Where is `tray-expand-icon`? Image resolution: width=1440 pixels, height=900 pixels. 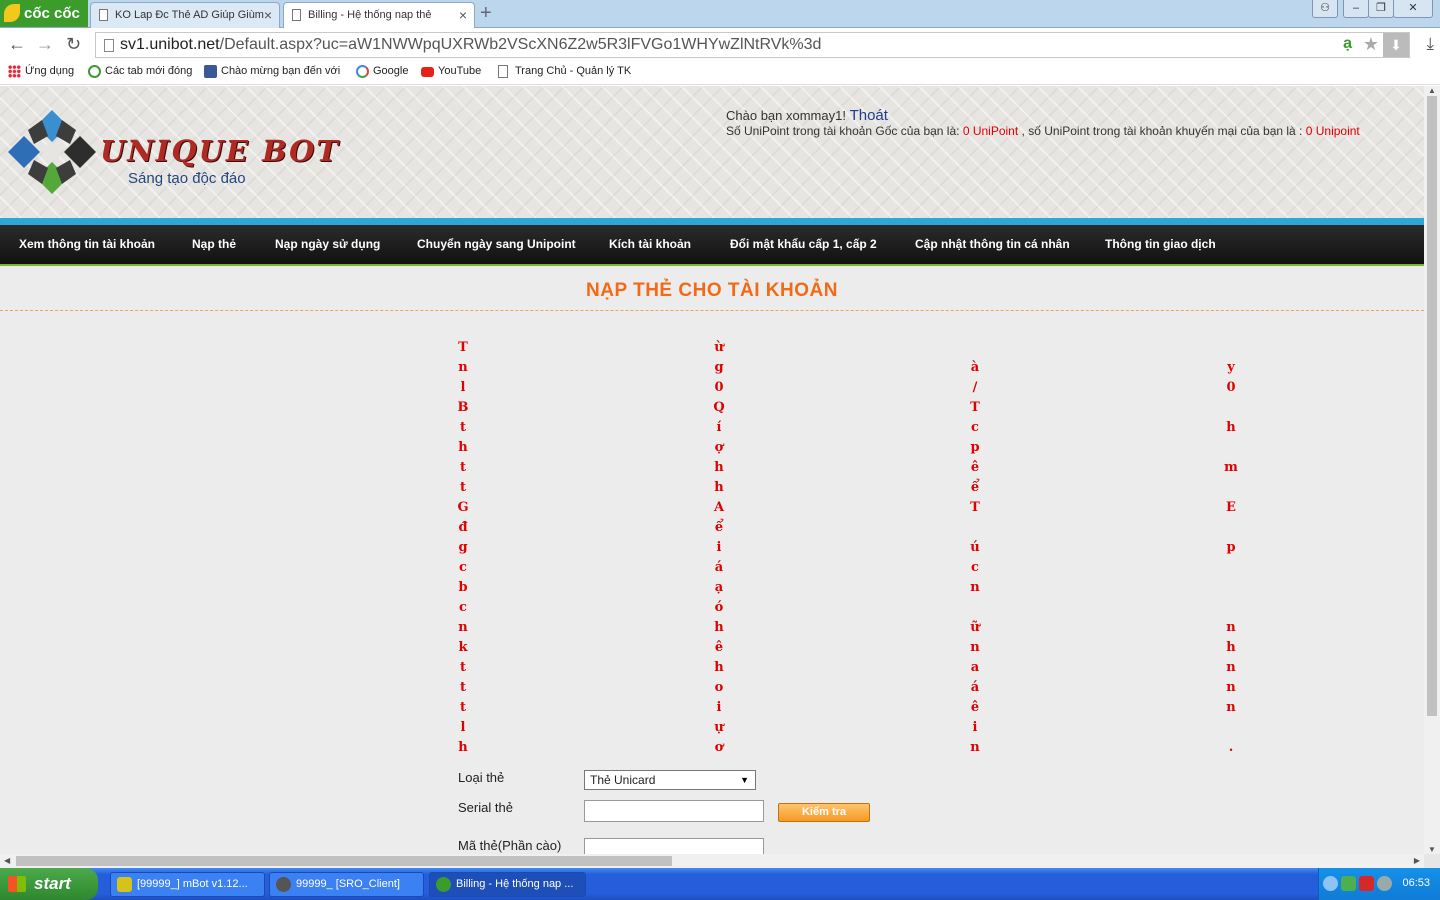
tray-expand-icon is located at coordinates (1330, 883).